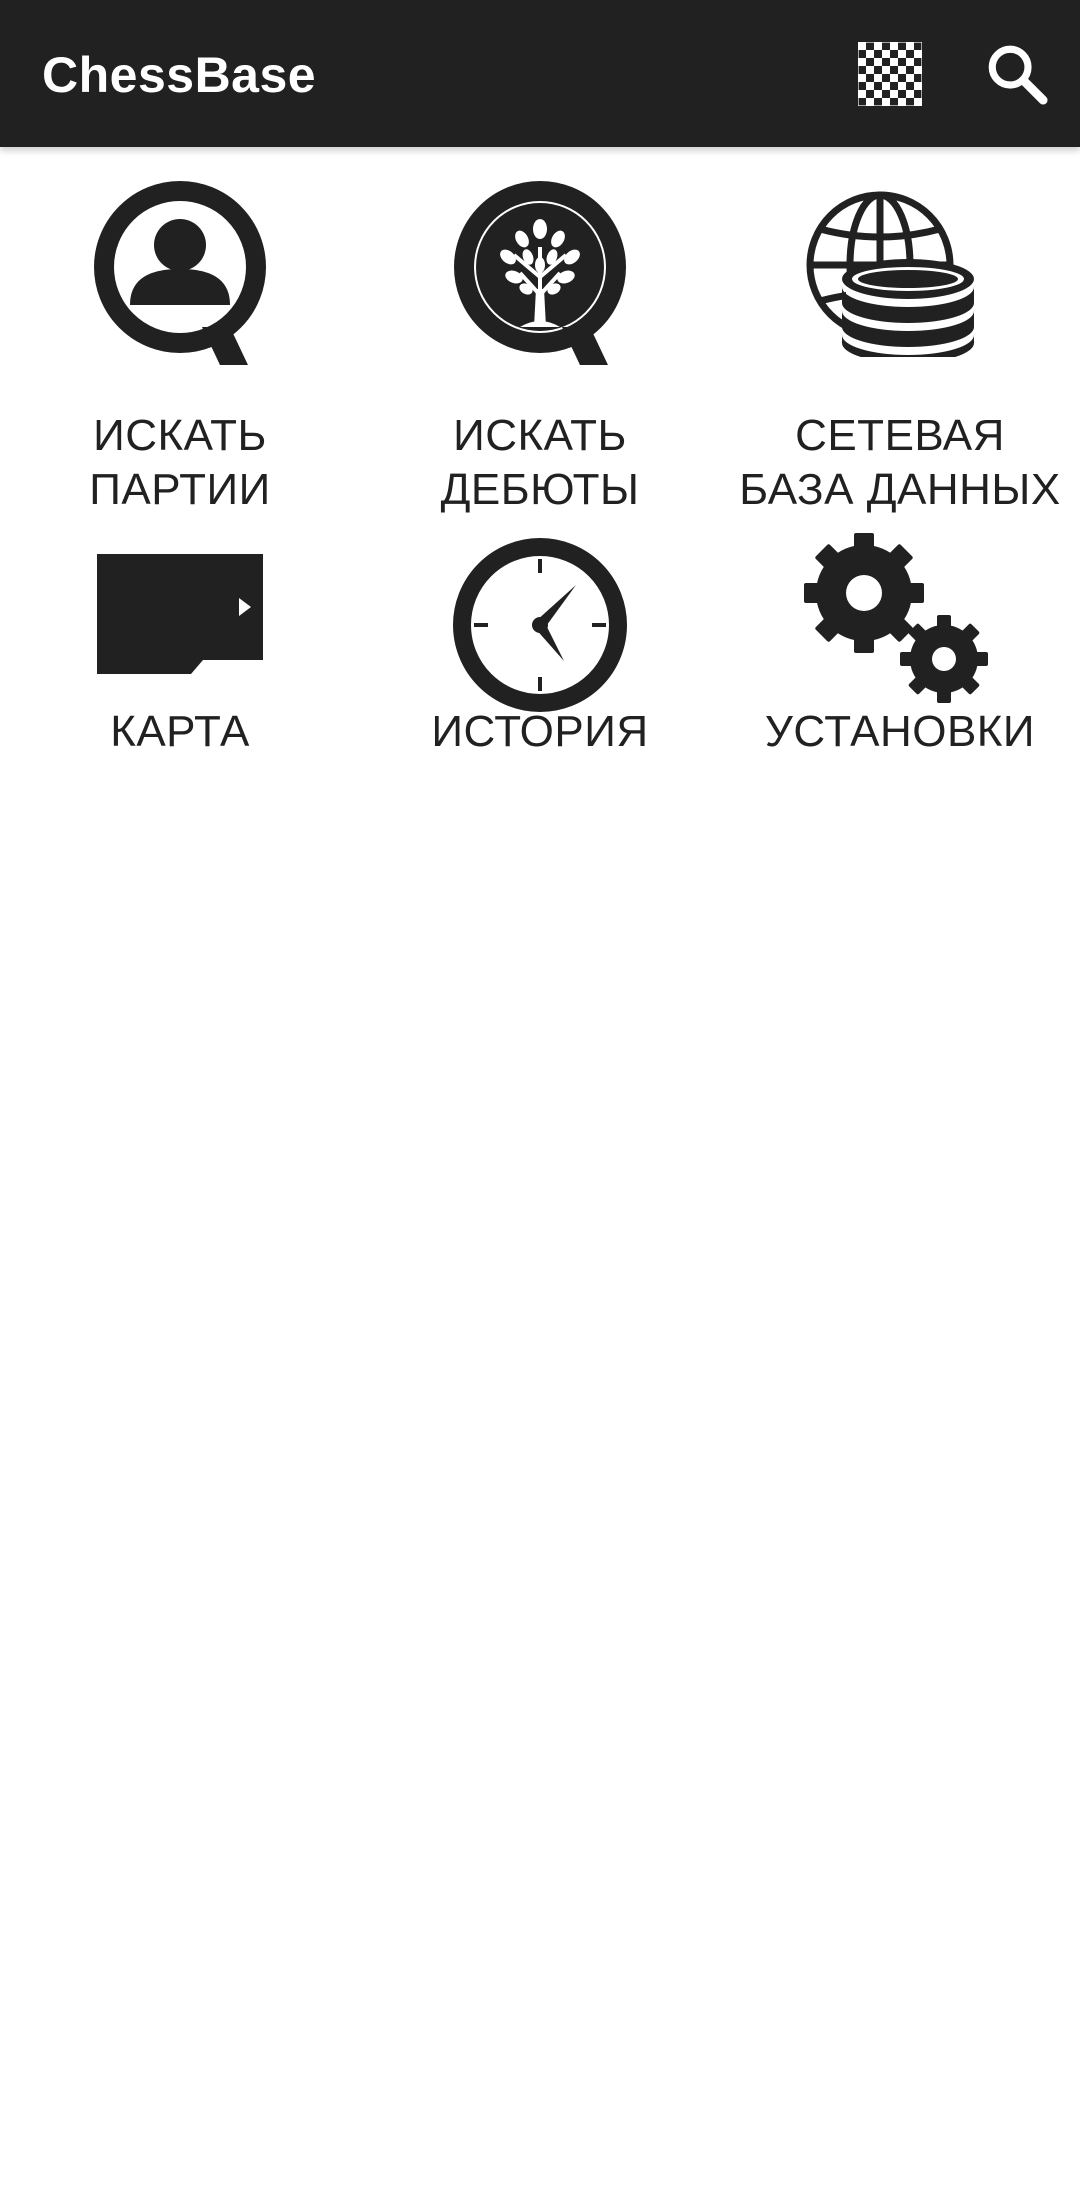 The width and height of the screenshot is (1080, 2187). What do you see at coordinates (179, 75) in the screenshot?
I see `app-title: ChessBase` at bounding box center [179, 75].